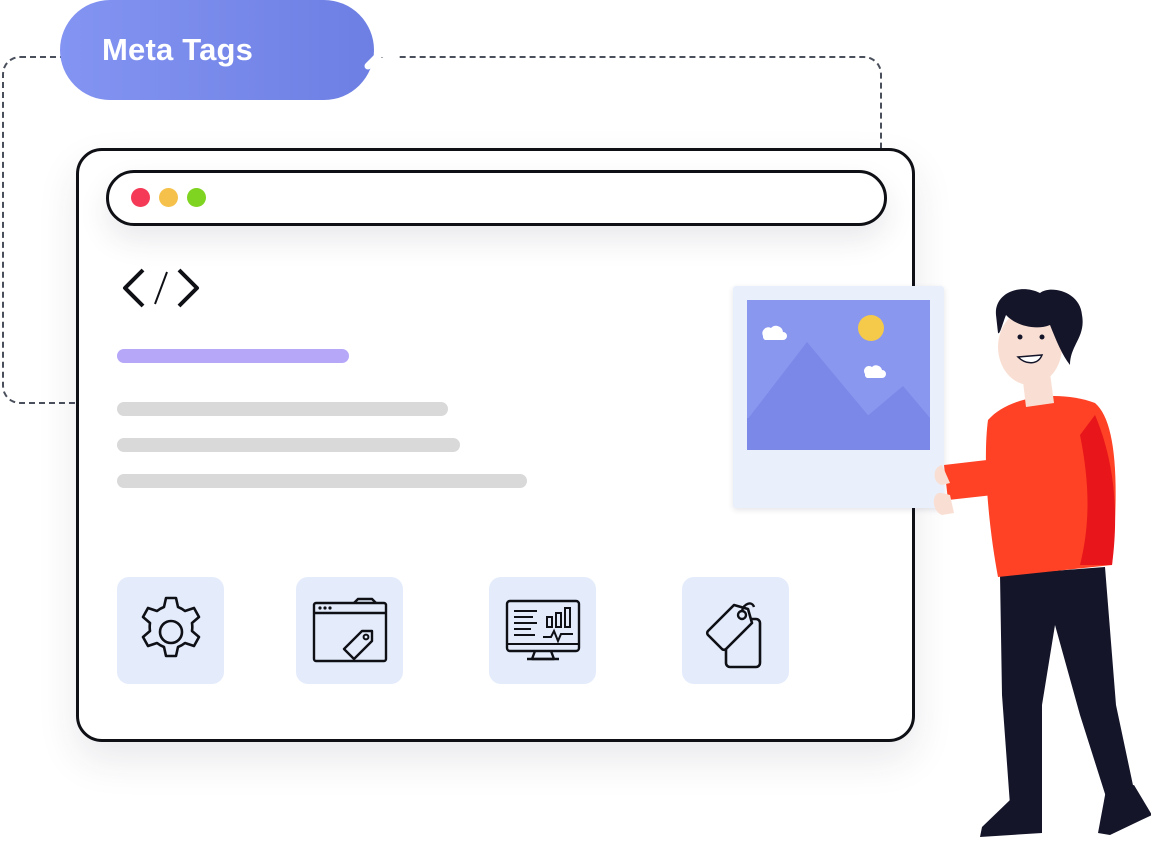  I want to click on search-icon, so click(385, 49).